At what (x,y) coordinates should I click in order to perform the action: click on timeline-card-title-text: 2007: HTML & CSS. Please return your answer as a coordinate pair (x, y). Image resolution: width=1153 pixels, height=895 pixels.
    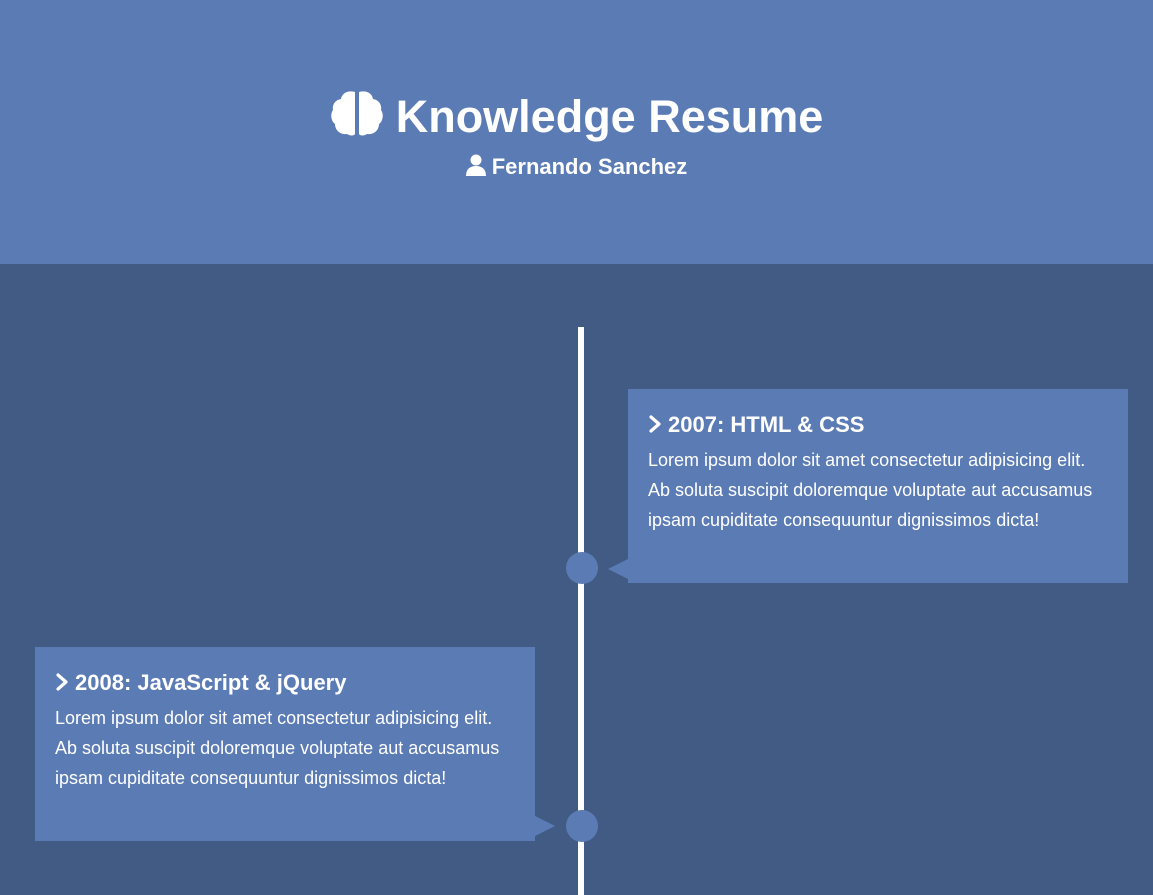
    Looking at the image, I should click on (766, 424).